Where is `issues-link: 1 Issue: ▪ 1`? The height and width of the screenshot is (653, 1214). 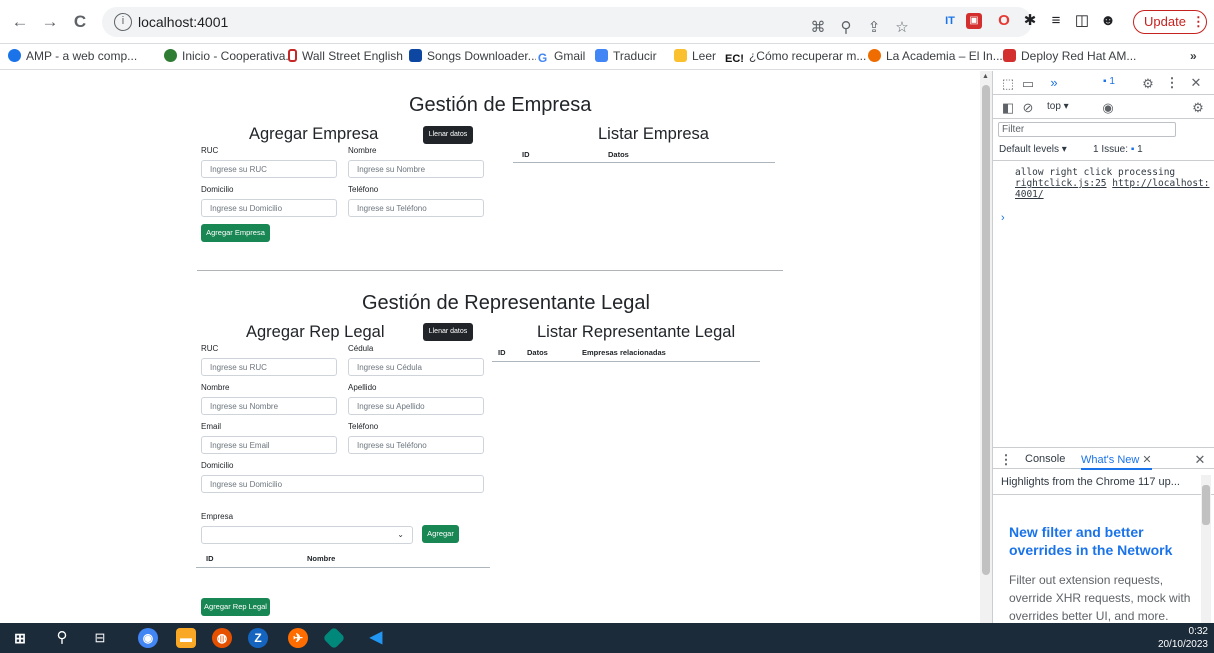 issues-link: 1 Issue: ▪ 1 is located at coordinates (1118, 149).